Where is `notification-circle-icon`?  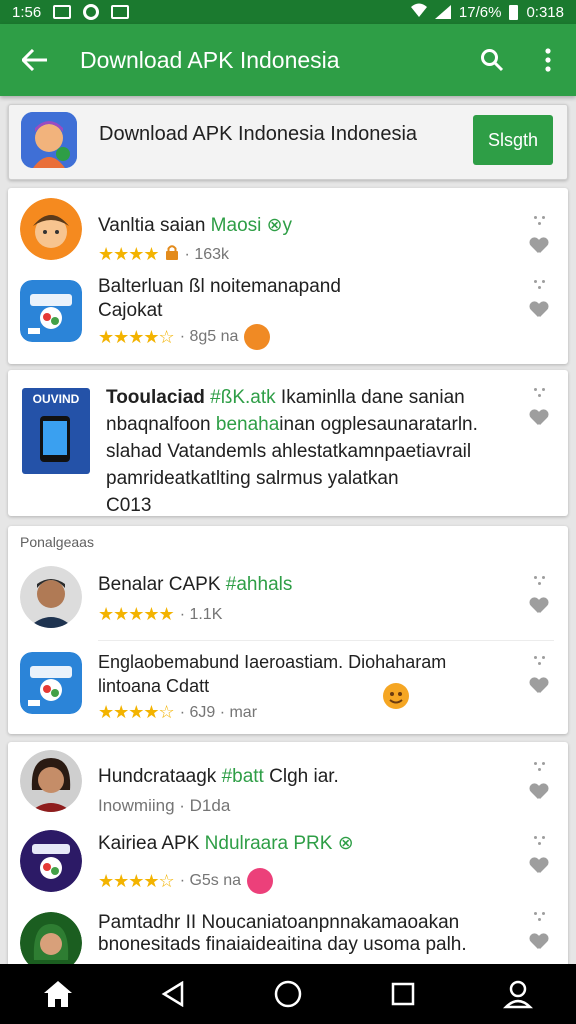 notification-circle-icon is located at coordinates (91, 12).